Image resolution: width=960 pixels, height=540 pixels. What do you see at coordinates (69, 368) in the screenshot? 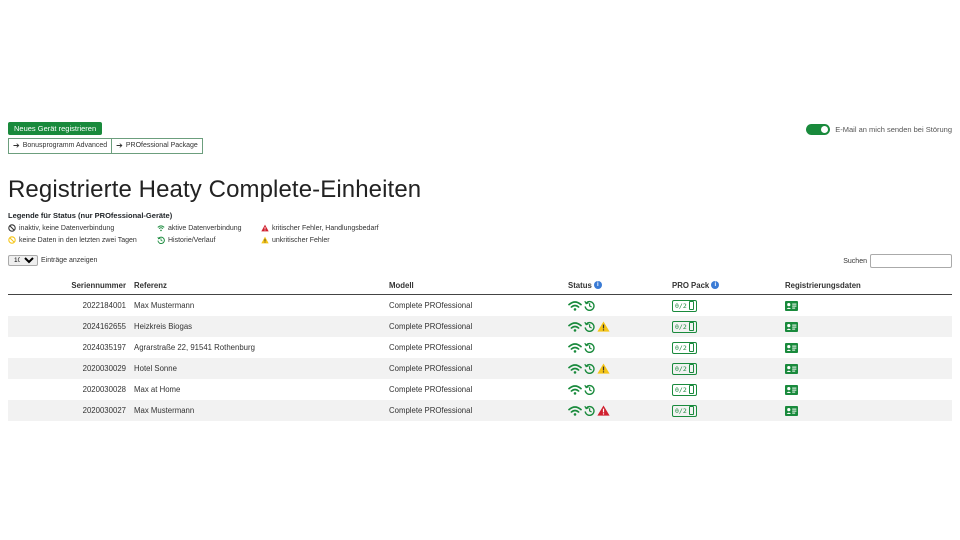
I see `cell-serial: 2020030029` at bounding box center [69, 368].